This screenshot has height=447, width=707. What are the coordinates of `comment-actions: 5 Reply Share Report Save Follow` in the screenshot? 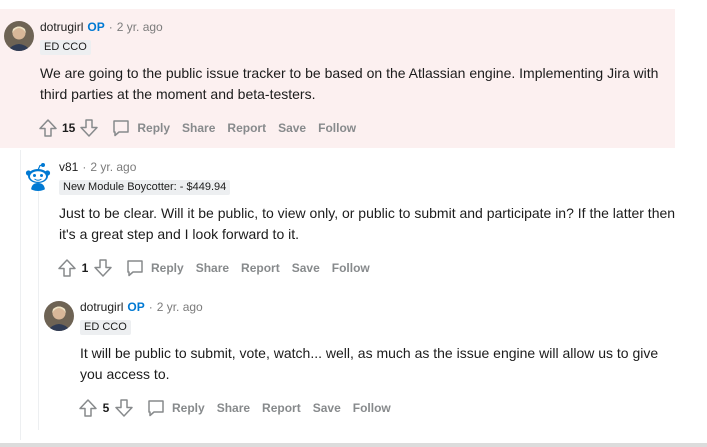 It's located at (234, 408).